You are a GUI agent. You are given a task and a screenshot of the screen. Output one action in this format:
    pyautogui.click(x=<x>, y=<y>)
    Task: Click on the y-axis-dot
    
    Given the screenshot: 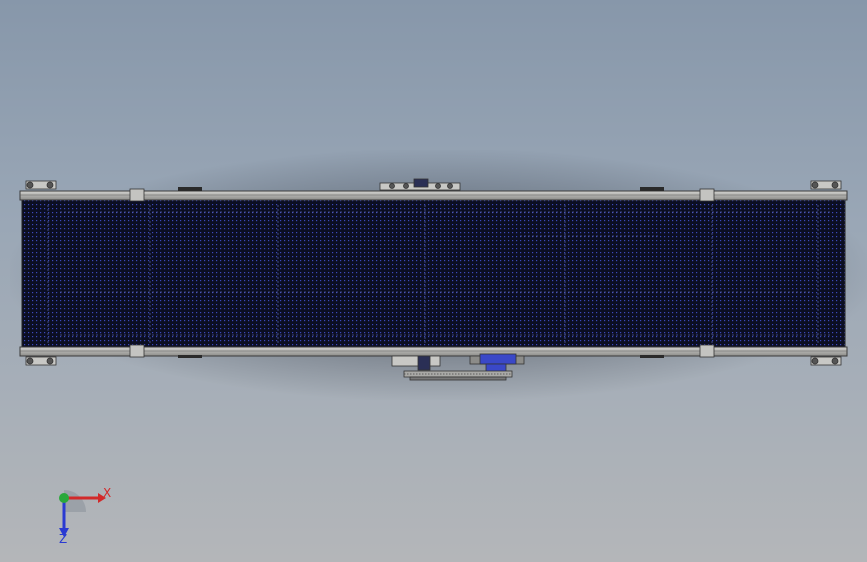 What is the action you would take?
    pyautogui.click(x=64, y=498)
    